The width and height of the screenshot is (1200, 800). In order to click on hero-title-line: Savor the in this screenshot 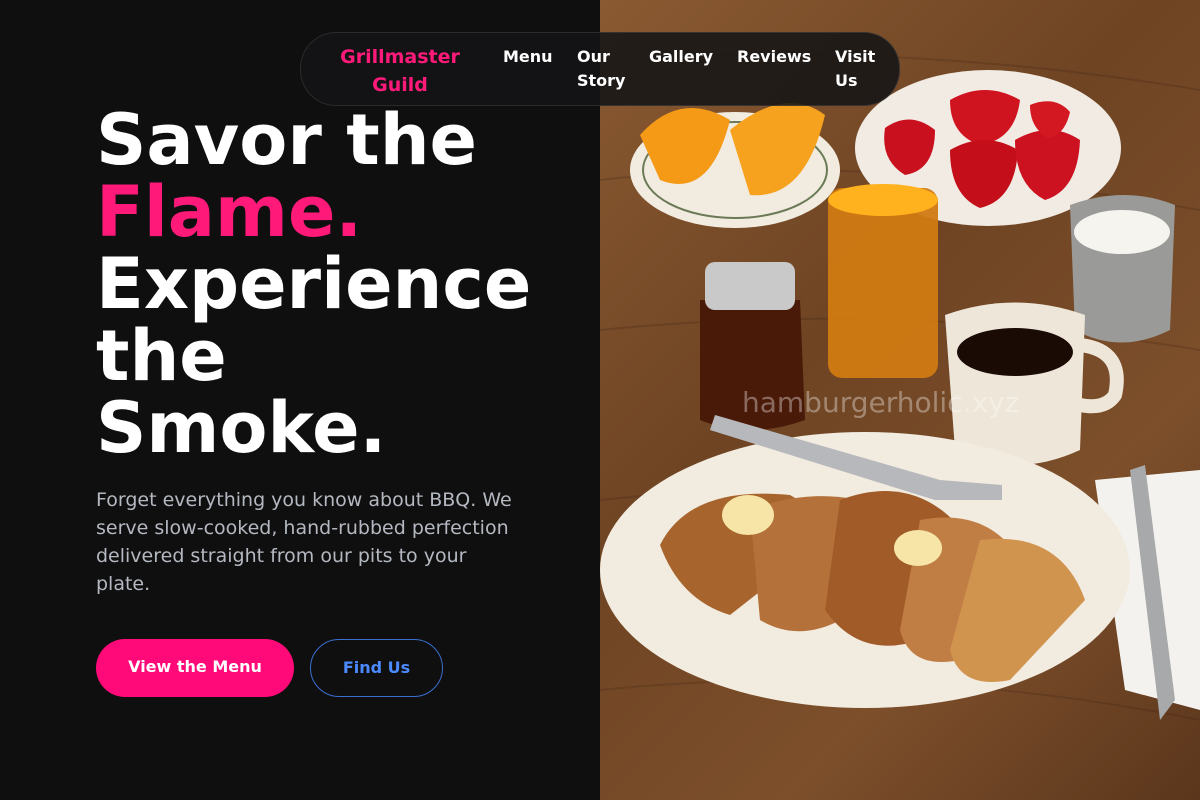, I will do `click(287, 140)`.